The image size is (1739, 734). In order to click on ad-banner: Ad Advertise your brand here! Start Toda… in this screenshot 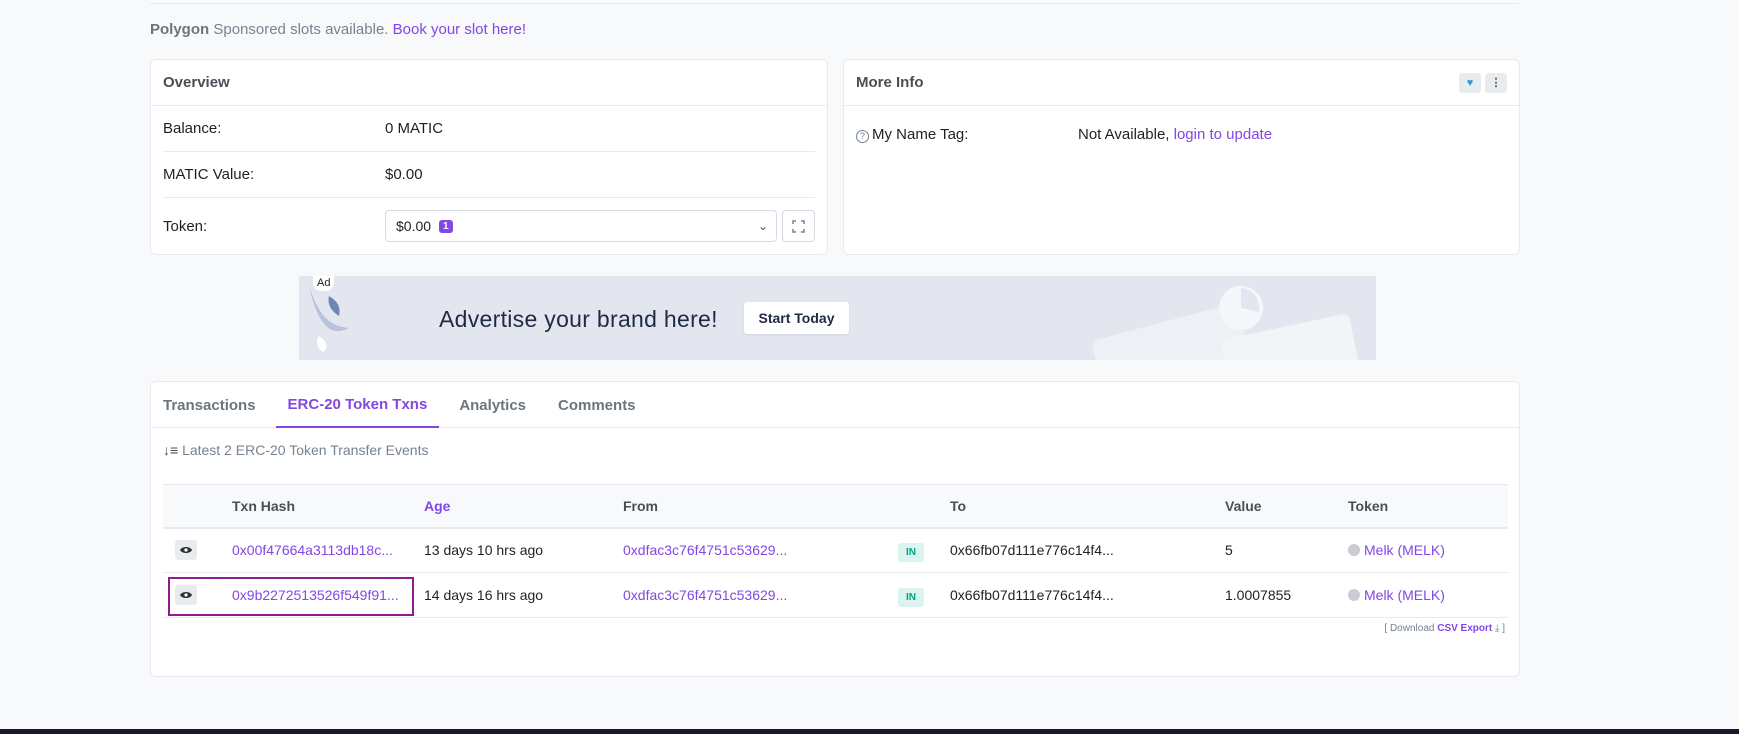, I will do `click(837, 318)`.